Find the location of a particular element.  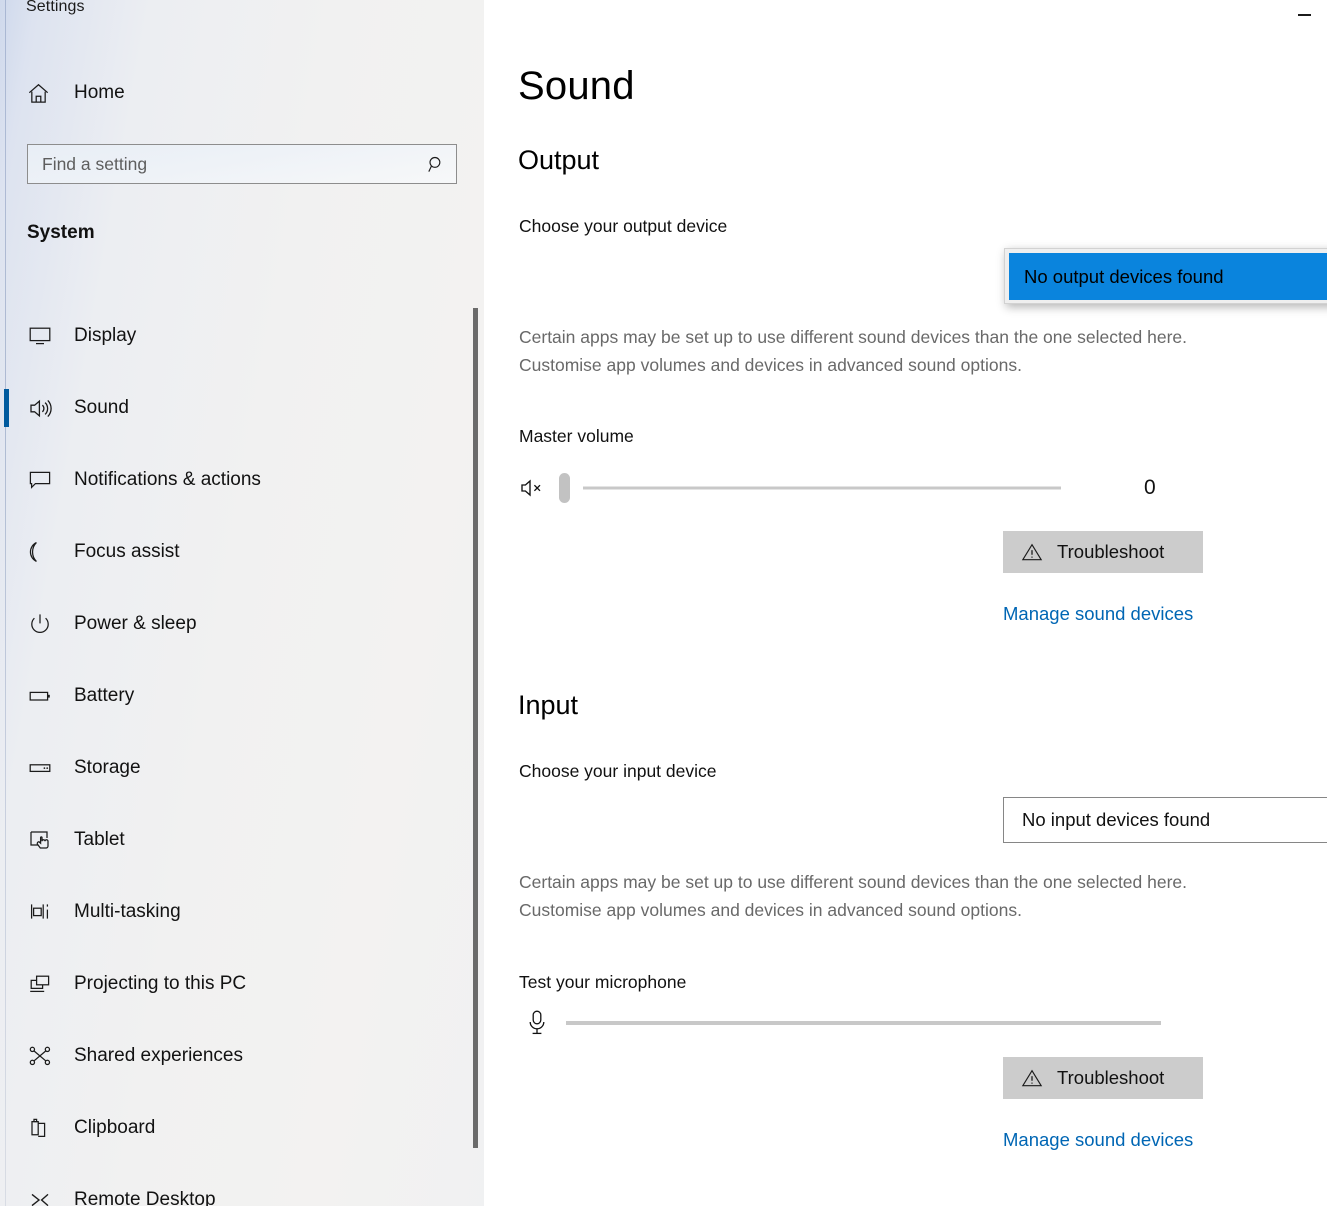

project-icon is located at coordinates (40, 984).